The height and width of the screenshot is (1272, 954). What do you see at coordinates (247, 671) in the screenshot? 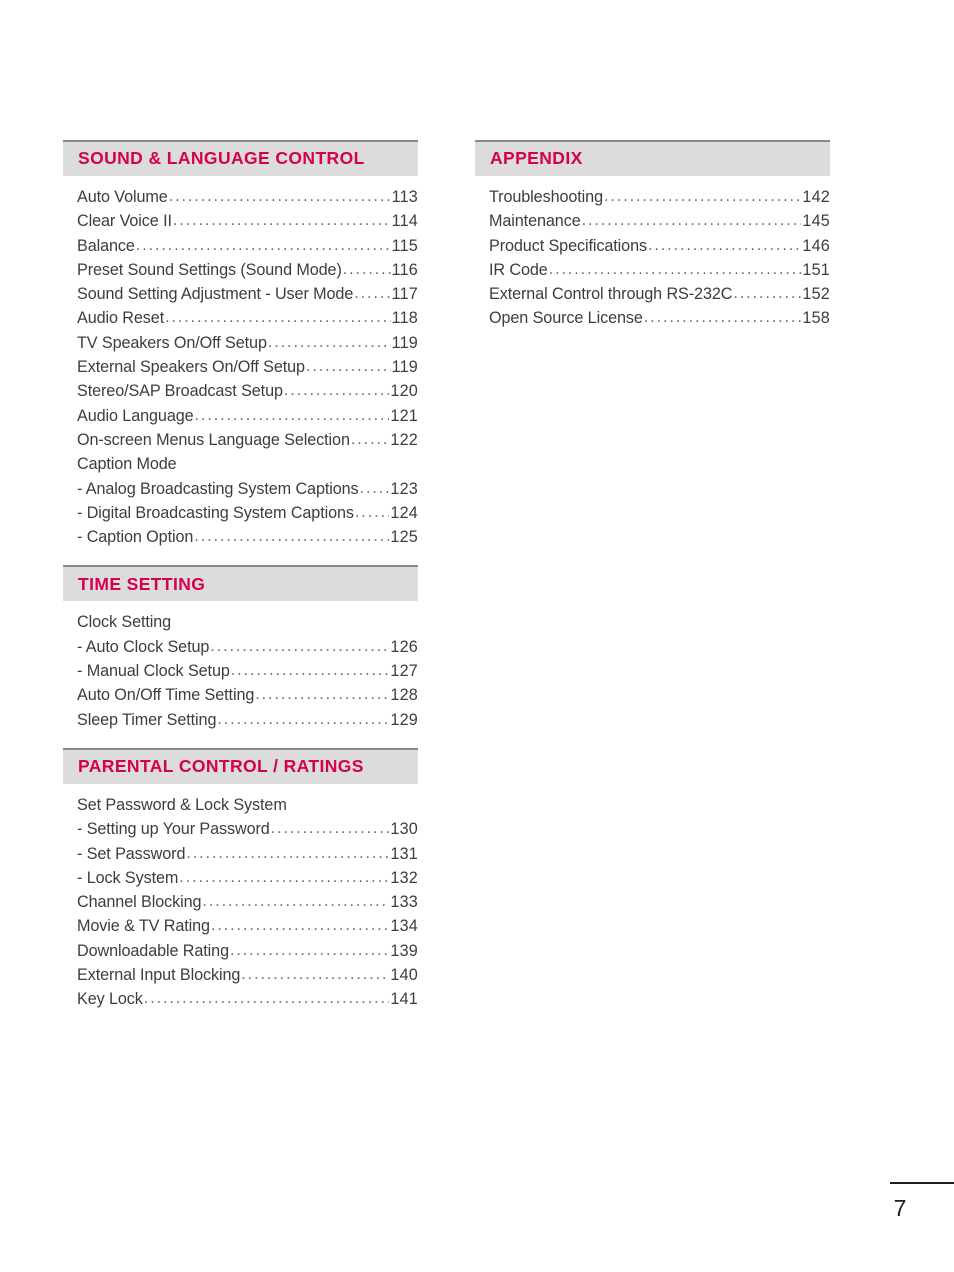
I see `toc-entry: - Manual Clock Setup 127` at bounding box center [247, 671].